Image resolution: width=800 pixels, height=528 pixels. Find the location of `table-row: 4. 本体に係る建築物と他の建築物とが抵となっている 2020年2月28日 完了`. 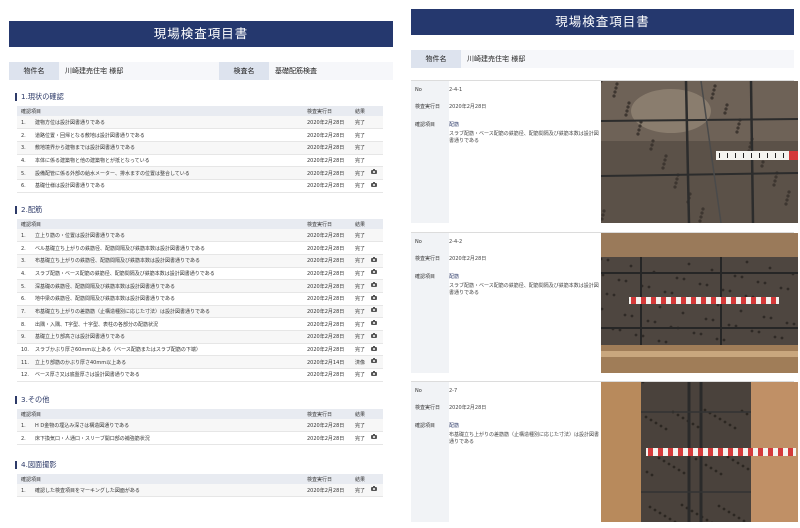

table-row: 4. 本体に係る建築物と他の建築物とが抵となっている 2020年2月28日 完了 is located at coordinates (200, 161).